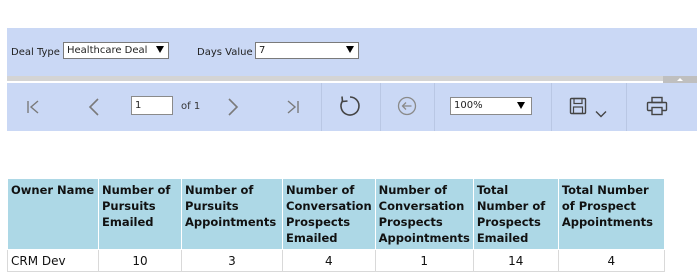 The height and width of the screenshot is (275, 697). I want to click on next-page-icon, so click(233, 109).